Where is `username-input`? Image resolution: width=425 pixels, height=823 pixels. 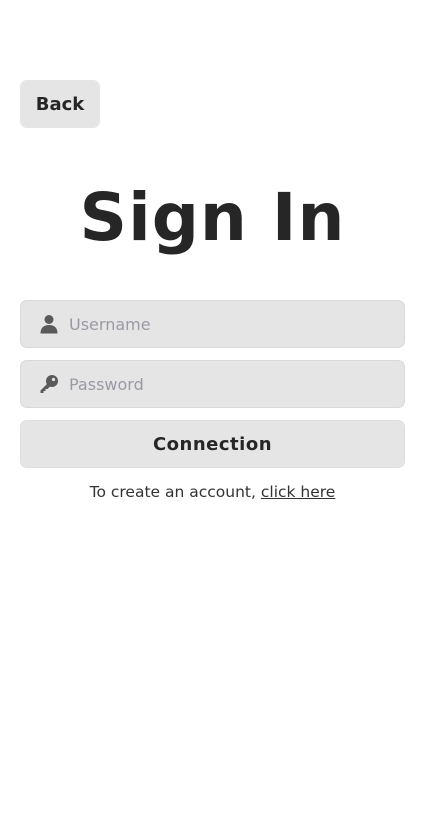 username-input is located at coordinates (236, 324).